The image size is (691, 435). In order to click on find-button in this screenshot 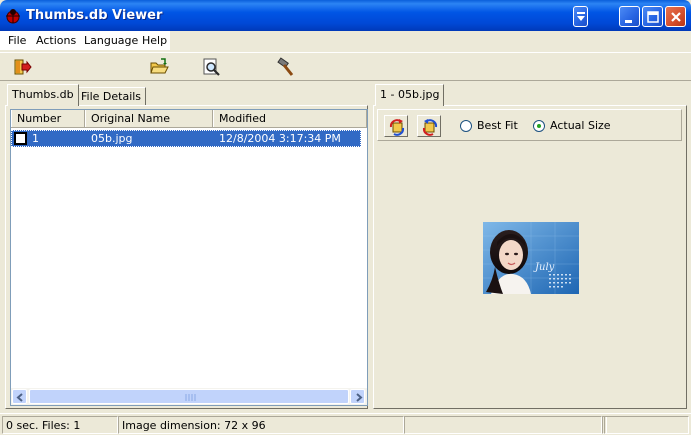, I will do `click(211, 67)`.